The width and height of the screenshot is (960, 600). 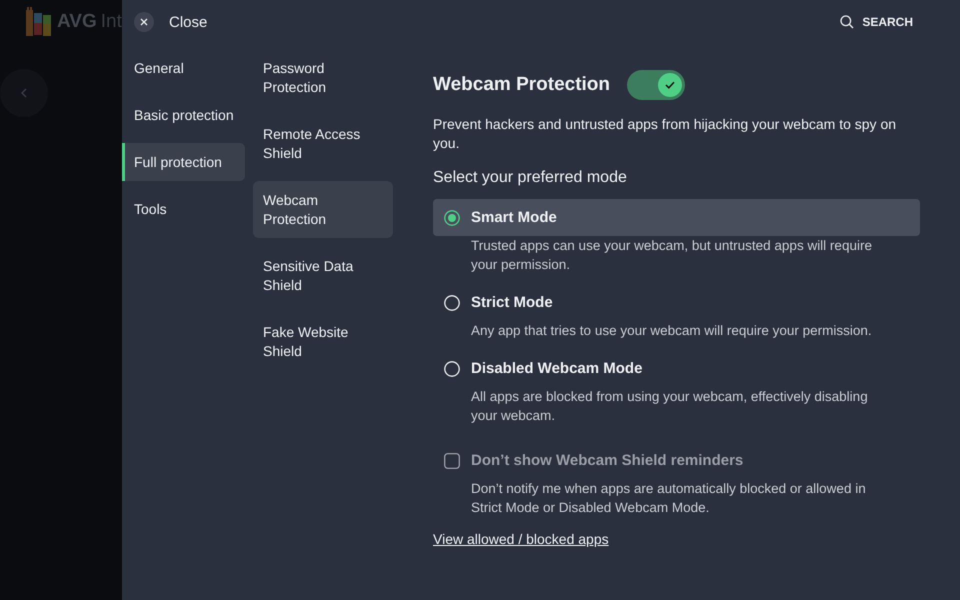 What do you see at coordinates (183, 209) in the screenshot?
I see `category-item: Tools` at bounding box center [183, 209].